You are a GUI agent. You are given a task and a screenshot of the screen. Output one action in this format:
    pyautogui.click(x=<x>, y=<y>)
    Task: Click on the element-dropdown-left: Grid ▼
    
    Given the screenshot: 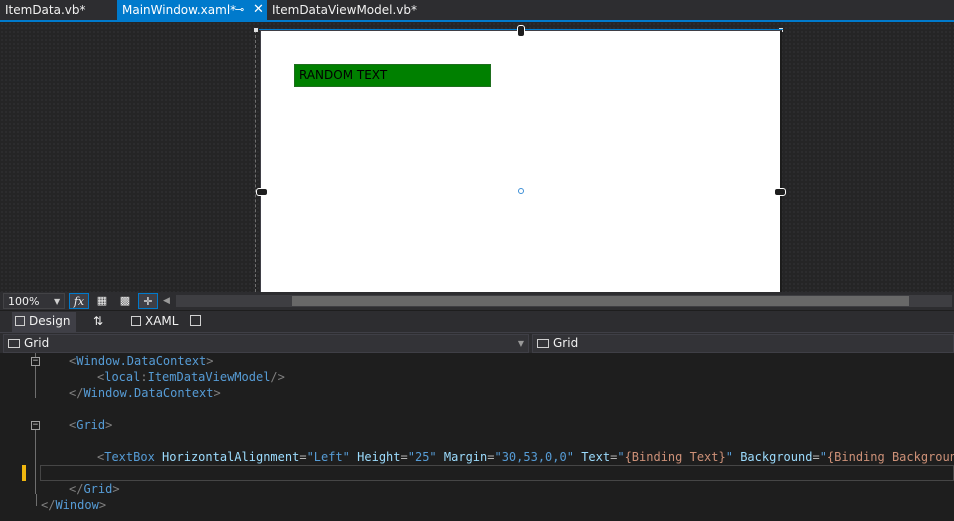 What is the action you would take?
    pyautogui.click(x=266, y=343)
    